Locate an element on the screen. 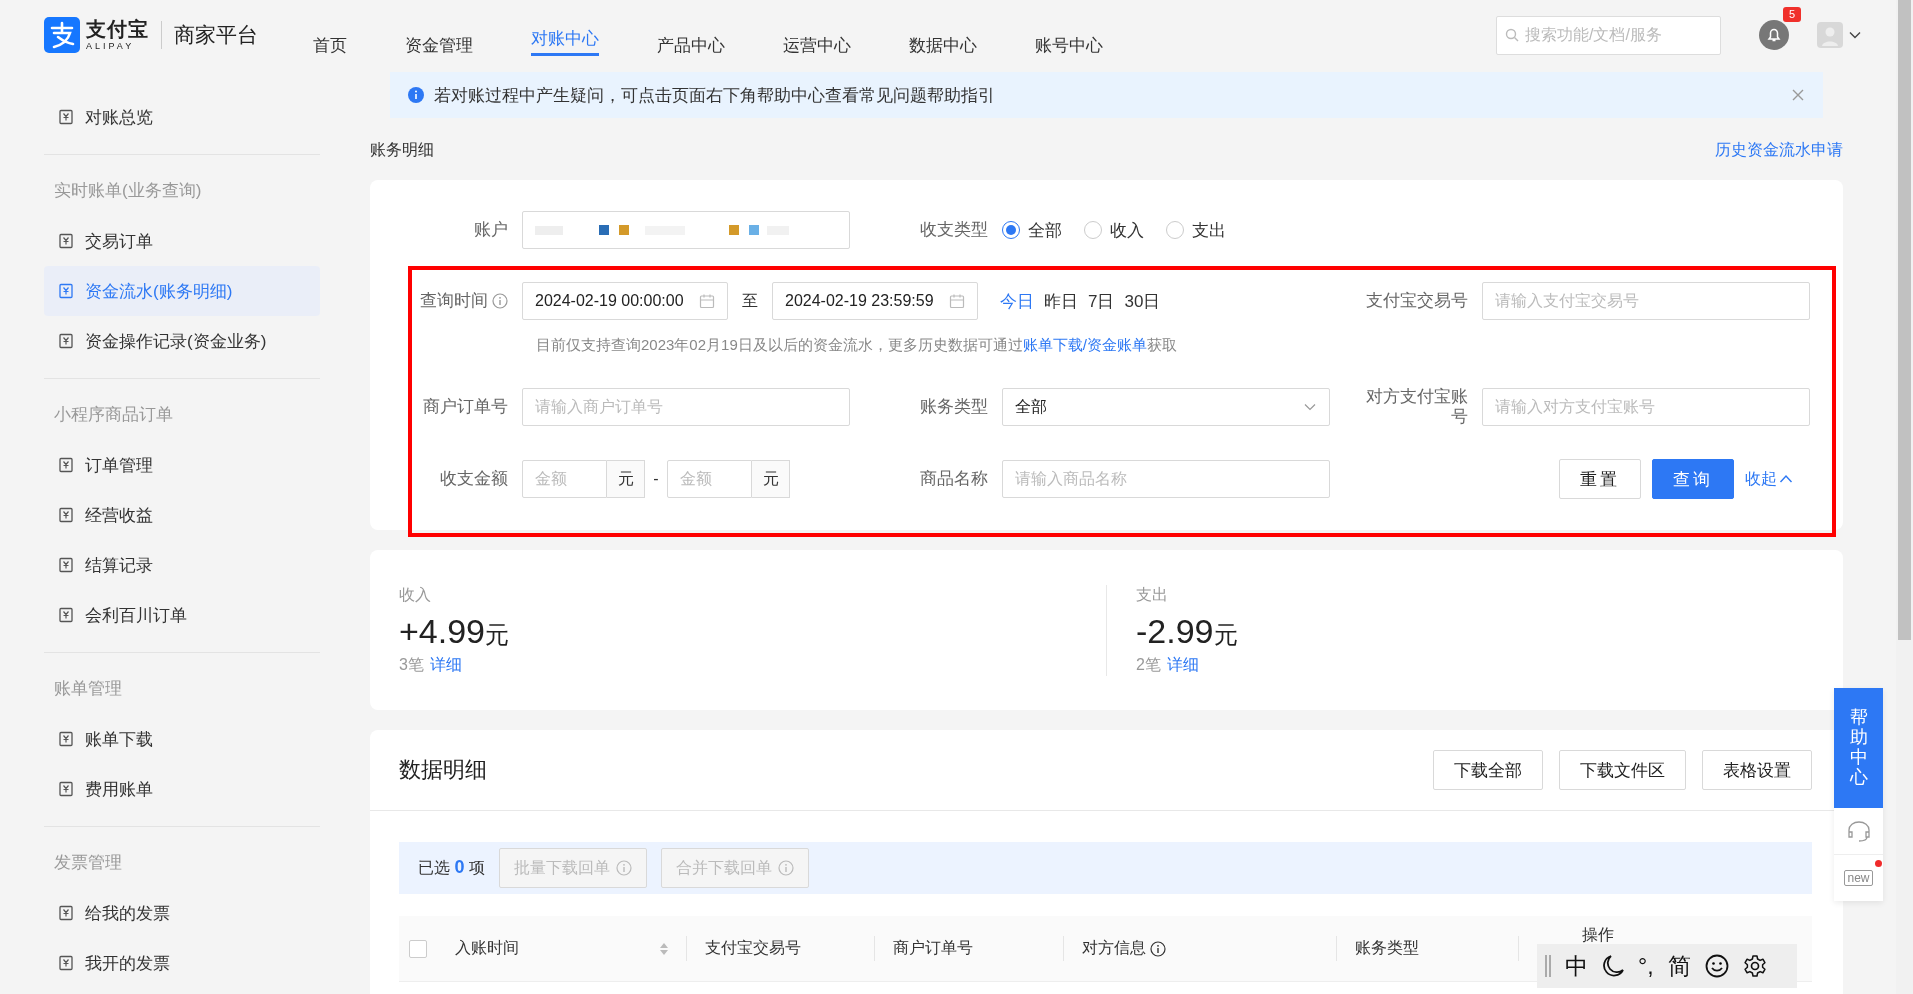 The height and width of the screenshot is (994, 1913). checkbox is located at coordinates (418, 948).